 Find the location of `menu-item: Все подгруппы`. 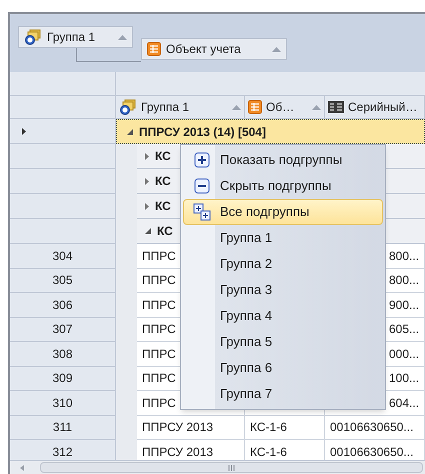

menu-item: Все подгруппы is located at coordinates (283, 212).